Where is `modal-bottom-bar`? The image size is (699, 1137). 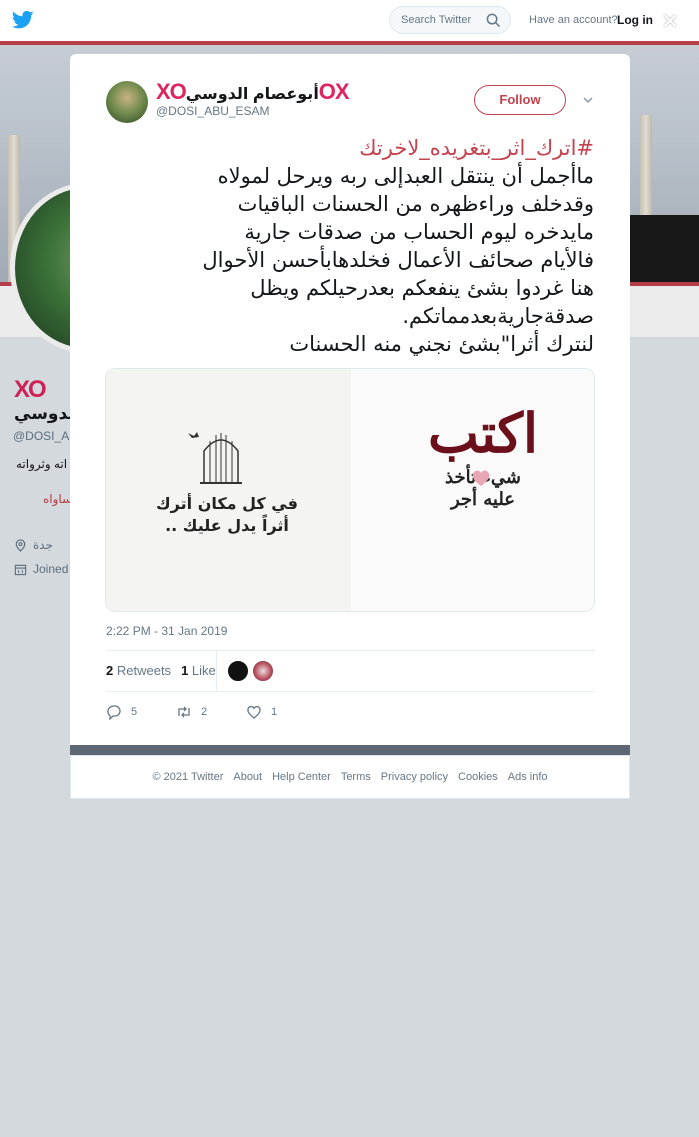
modal-bottom-bar is located at coordinates (350, 750).